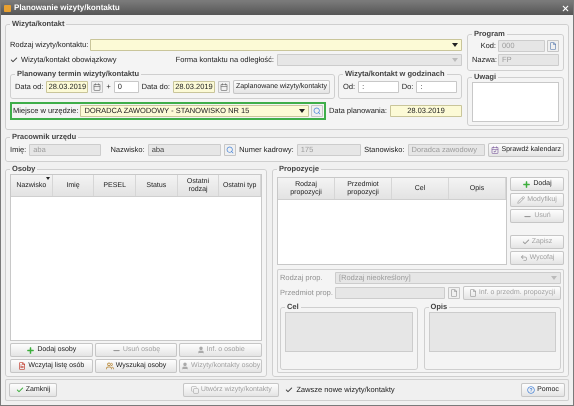  I want to click on help-icon, so click(531, 390).